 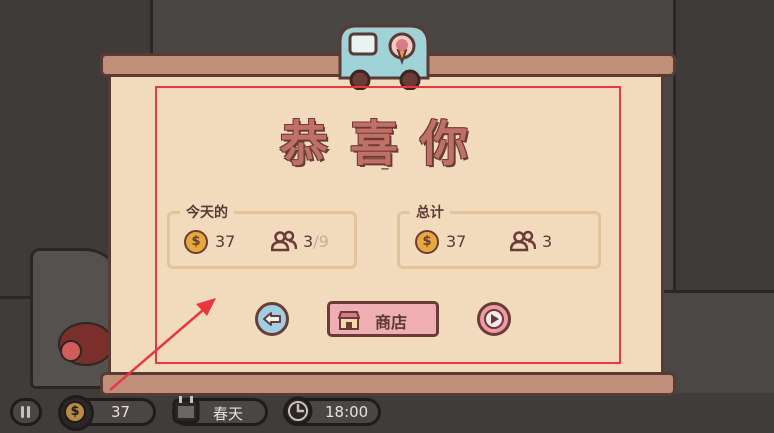 I want to click on clock-icon, so click(x=298, y=411).